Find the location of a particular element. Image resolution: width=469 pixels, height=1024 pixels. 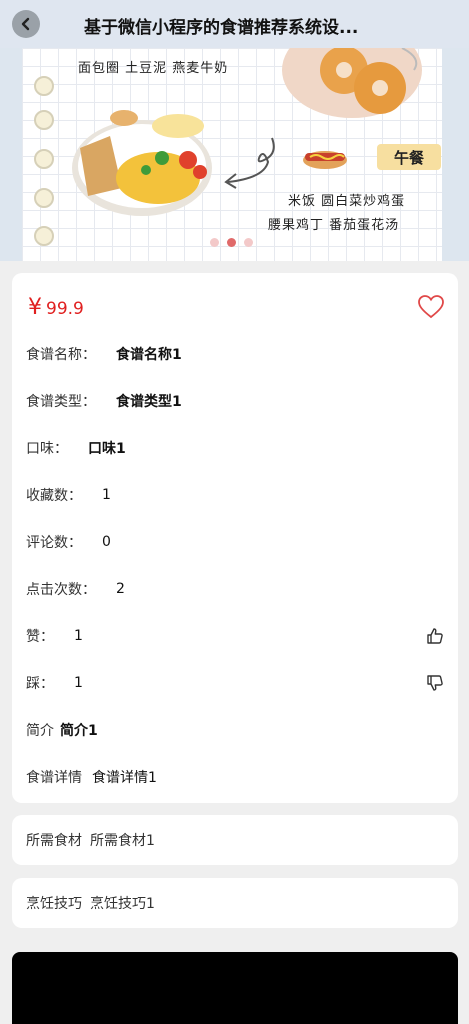

price-value: 99.9 is located at coordinates (65, 309).